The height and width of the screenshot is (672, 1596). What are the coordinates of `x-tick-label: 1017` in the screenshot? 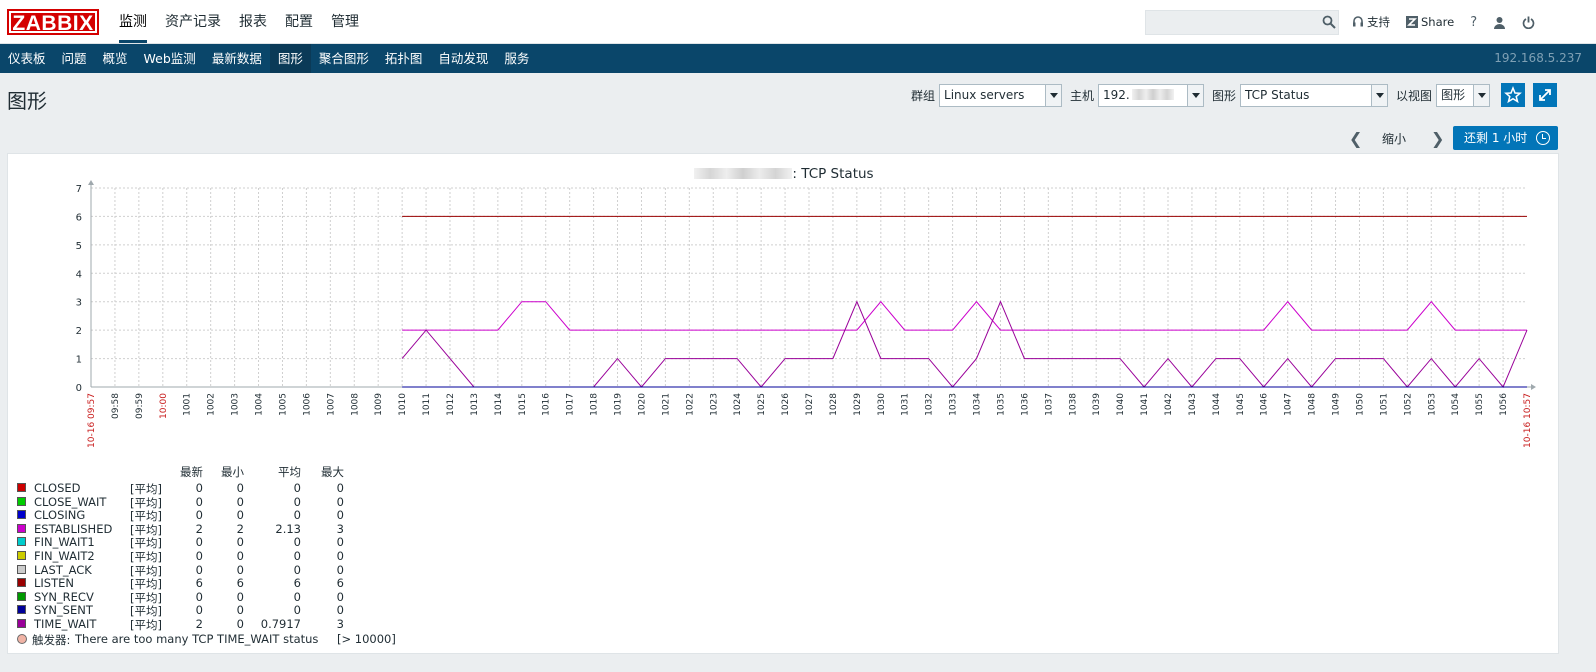 It's located at (571, 404).